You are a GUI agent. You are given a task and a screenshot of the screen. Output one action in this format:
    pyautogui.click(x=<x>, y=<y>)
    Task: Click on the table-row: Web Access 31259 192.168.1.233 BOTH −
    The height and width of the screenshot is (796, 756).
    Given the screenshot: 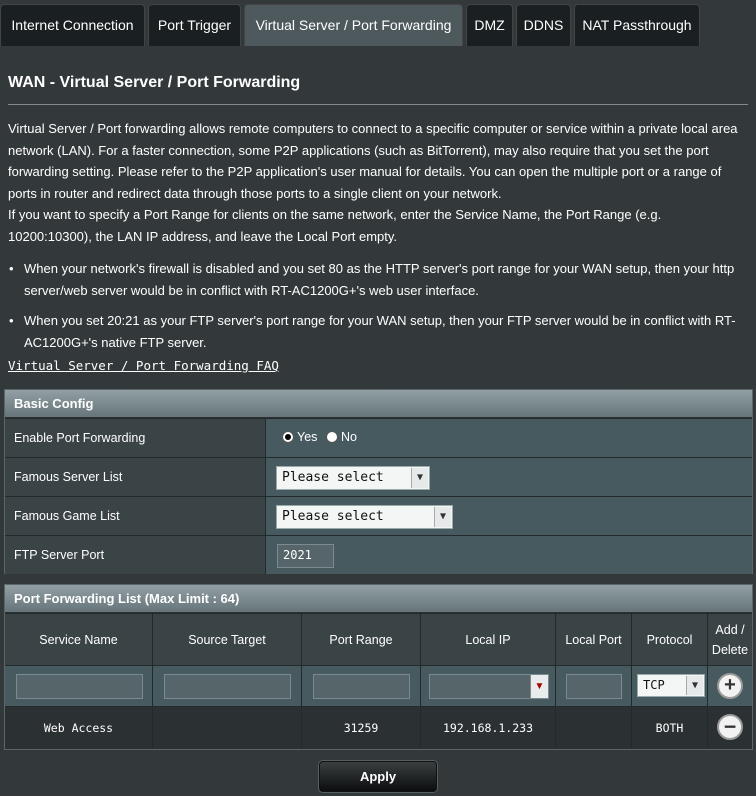 What is the action you would take?
    pyautogui.click(x=378, y=727)
    